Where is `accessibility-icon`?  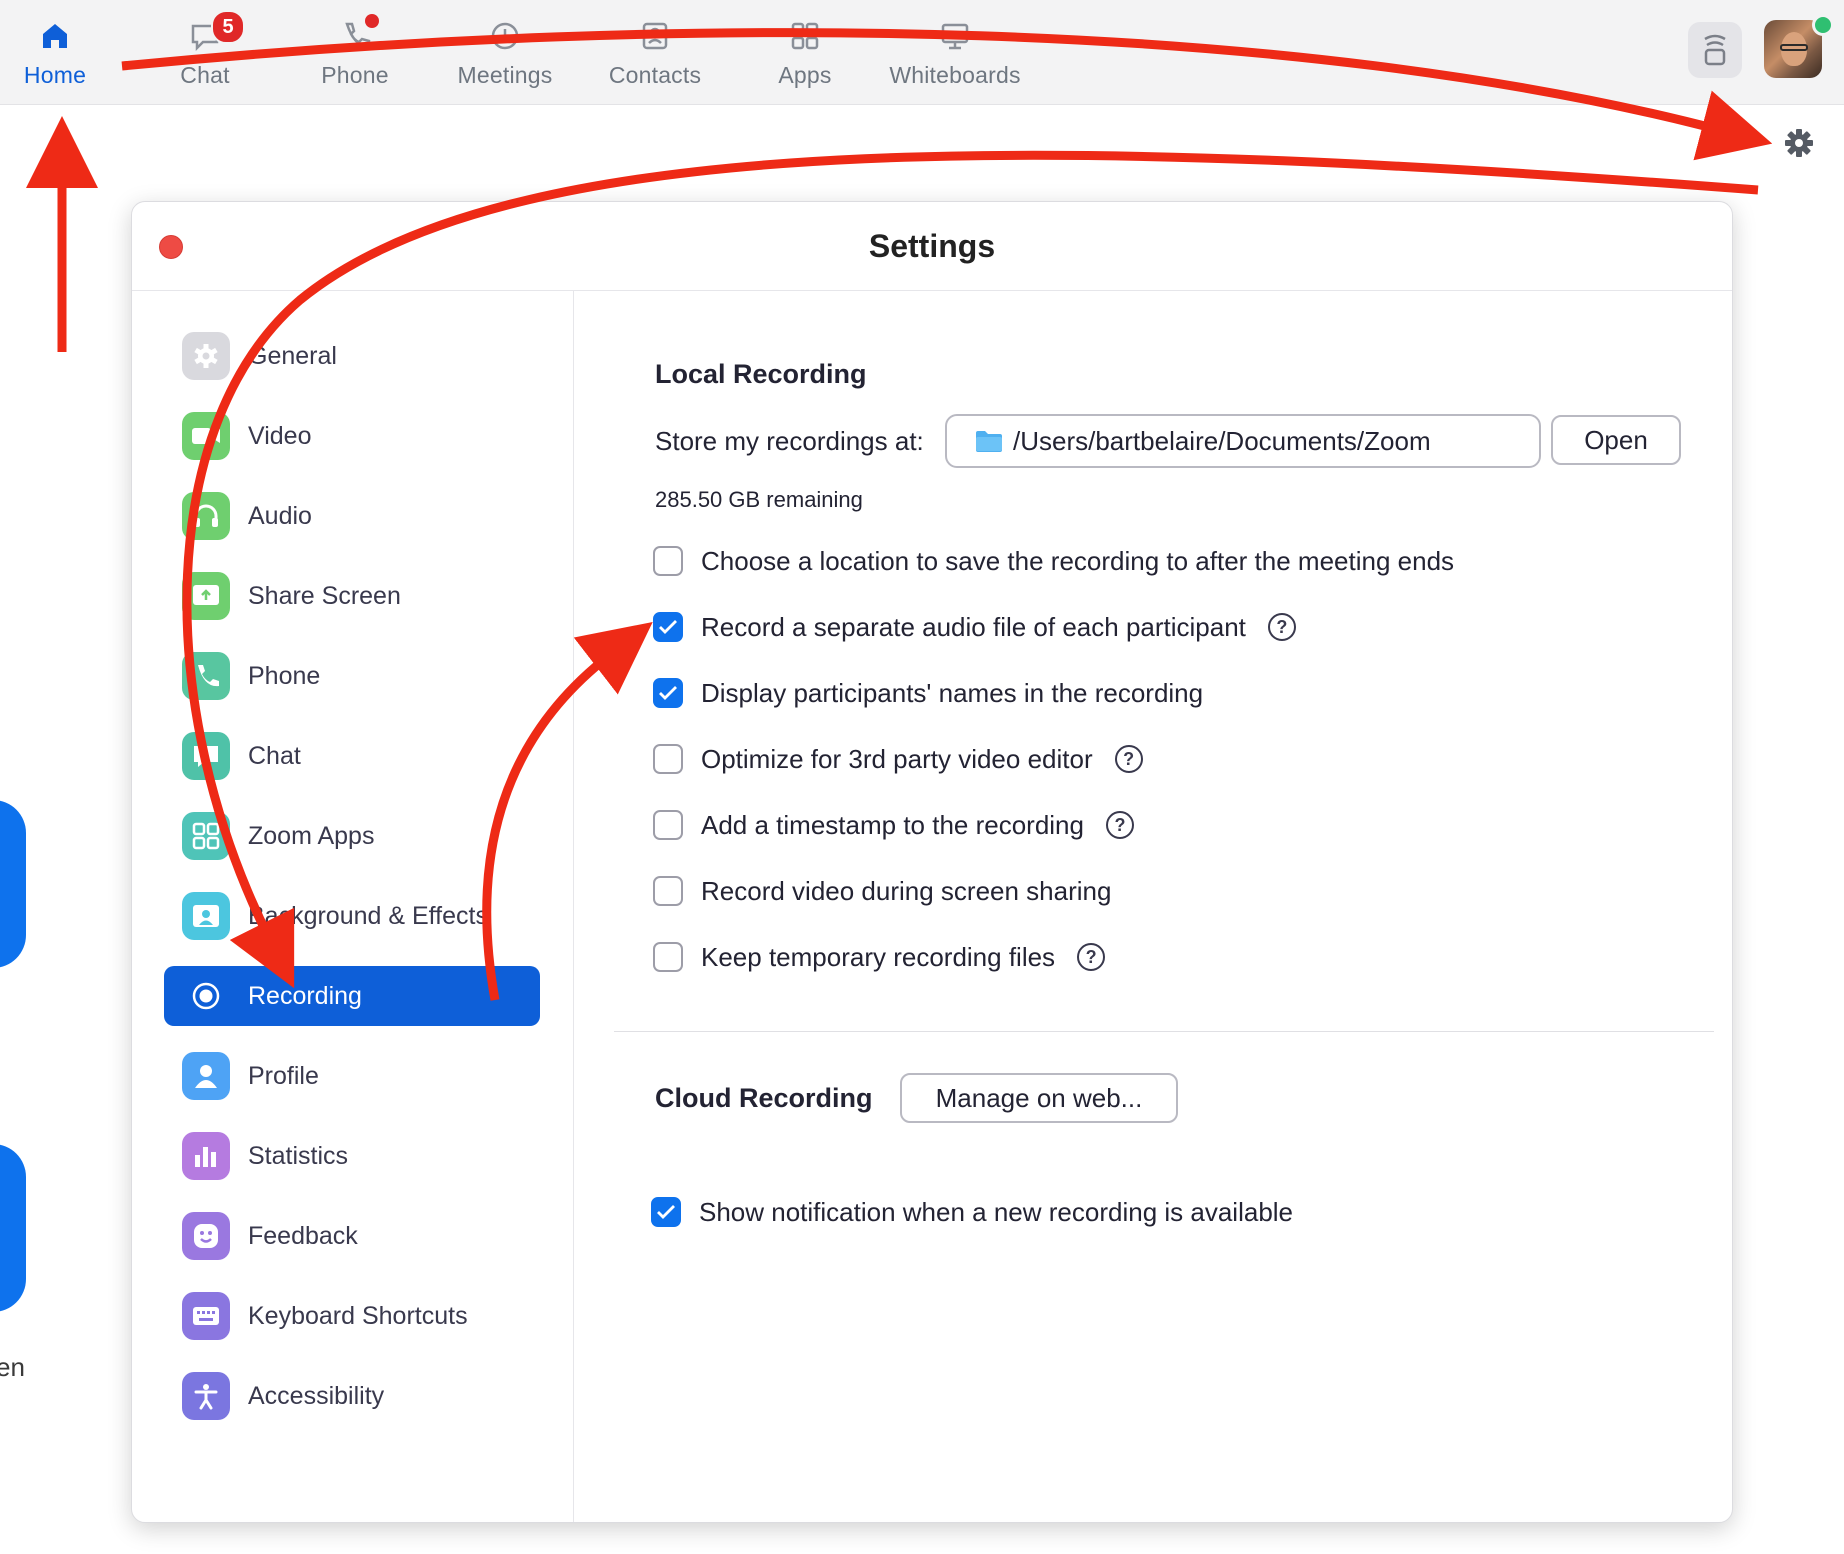
accessibility-icon is located at coordinates (206, 1396).